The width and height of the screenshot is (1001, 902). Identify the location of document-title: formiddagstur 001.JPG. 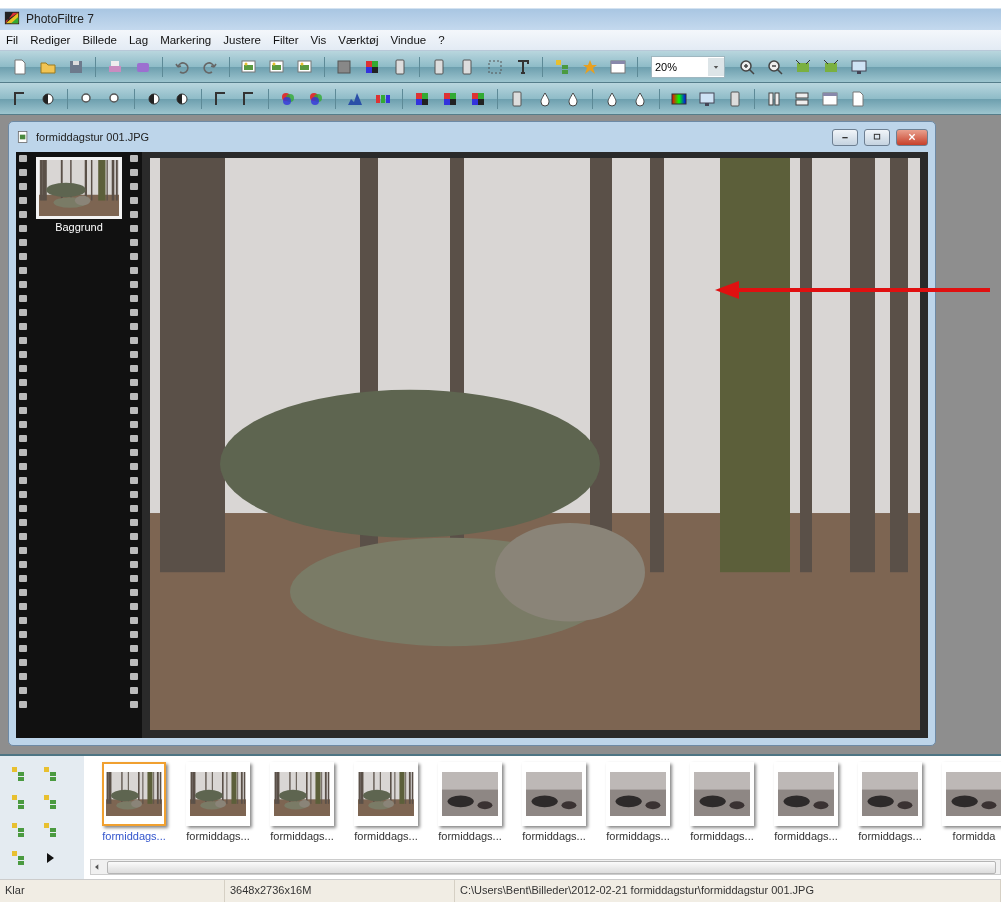
(93, 137).